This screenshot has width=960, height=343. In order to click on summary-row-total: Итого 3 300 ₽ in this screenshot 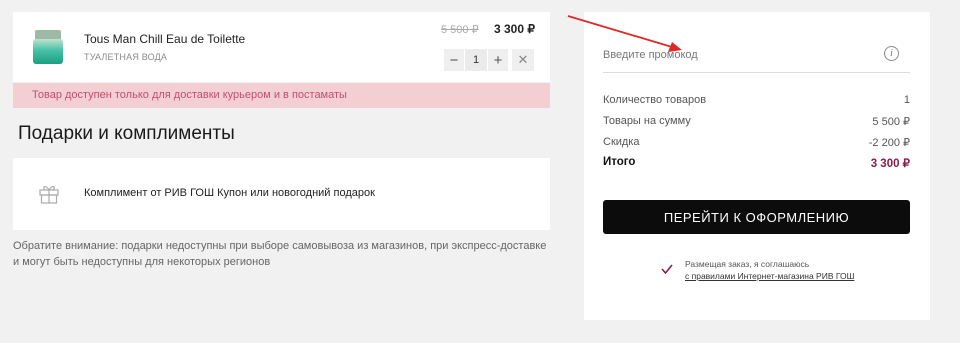, I will do `click(756, 163)`.